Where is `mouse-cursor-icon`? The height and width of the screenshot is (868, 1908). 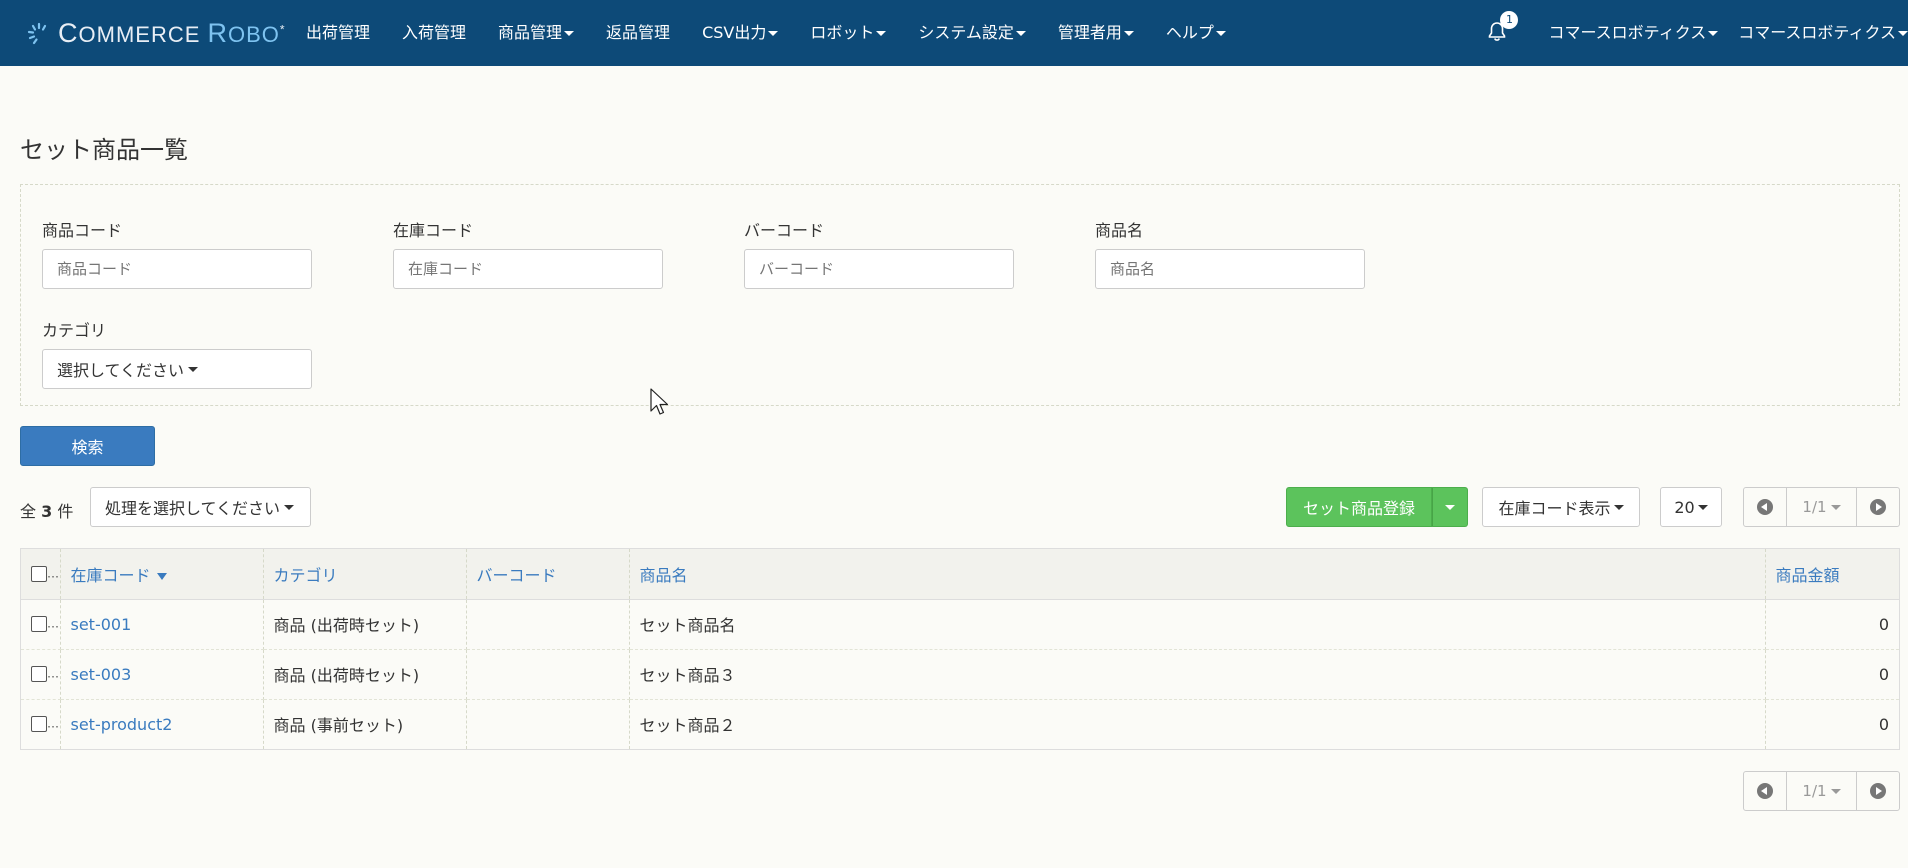
mouse-cursor-icon is located at coordinates (659, 401).